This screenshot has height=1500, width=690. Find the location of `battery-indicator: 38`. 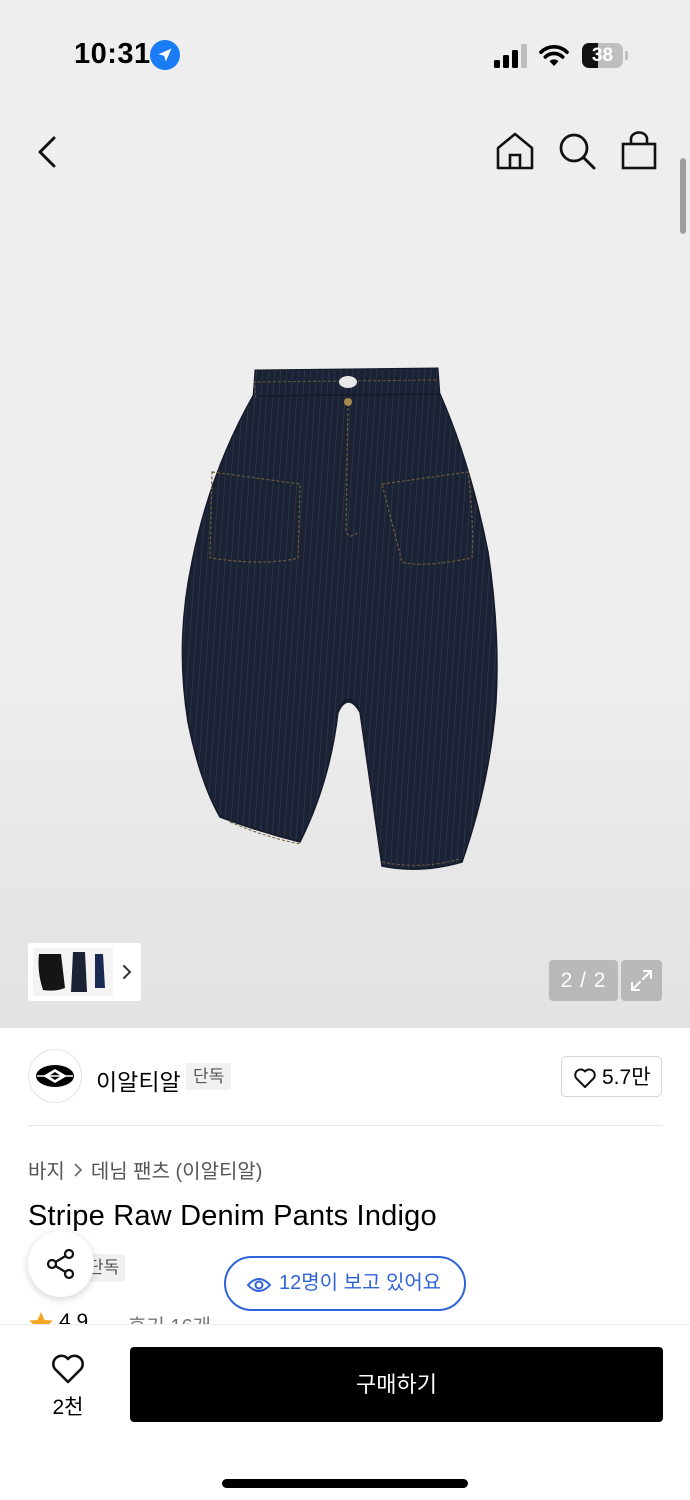

battery-indicator: 38 is located at coordinates (605, 55).